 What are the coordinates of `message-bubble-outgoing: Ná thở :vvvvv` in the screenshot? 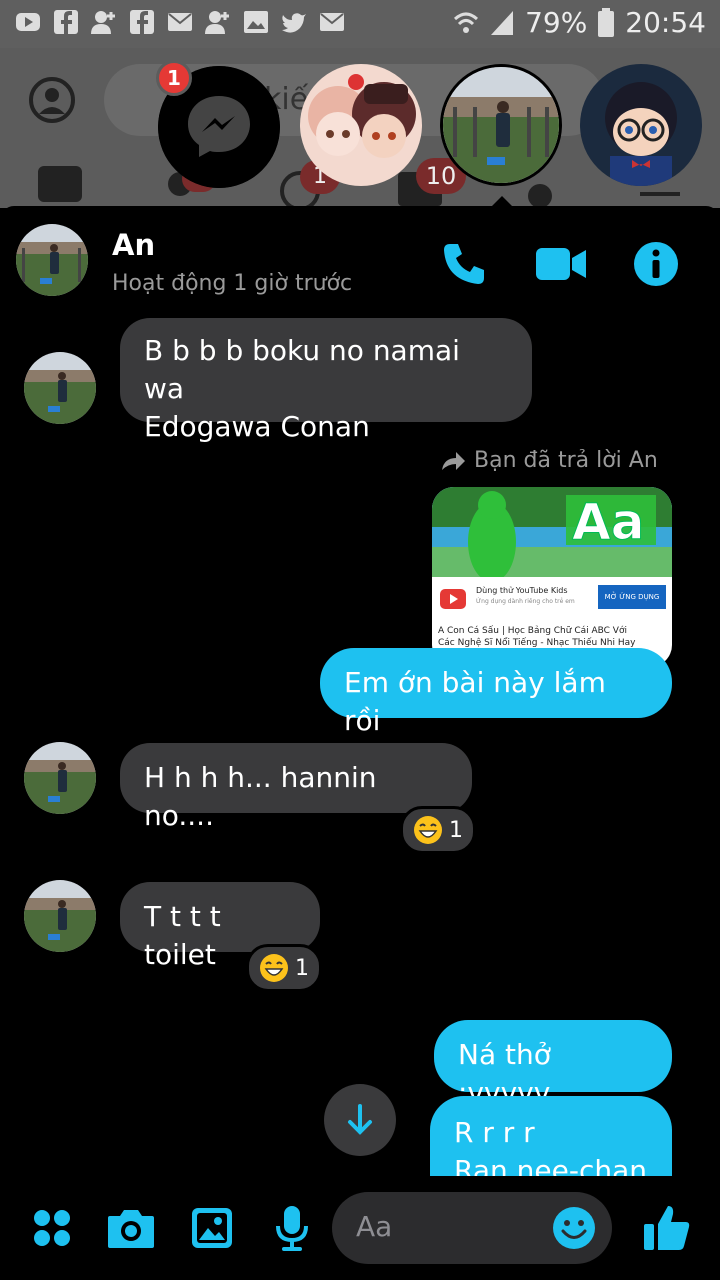 It's located at (553, 1064).